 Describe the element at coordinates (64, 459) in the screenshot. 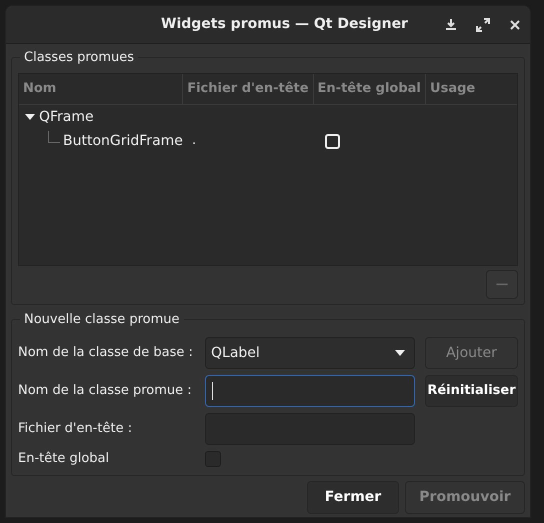

I see `checkbox-label: En-tête global` at that location.